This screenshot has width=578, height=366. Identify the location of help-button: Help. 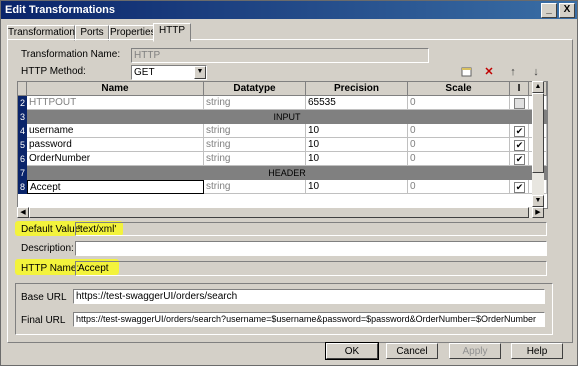
(537, 351).